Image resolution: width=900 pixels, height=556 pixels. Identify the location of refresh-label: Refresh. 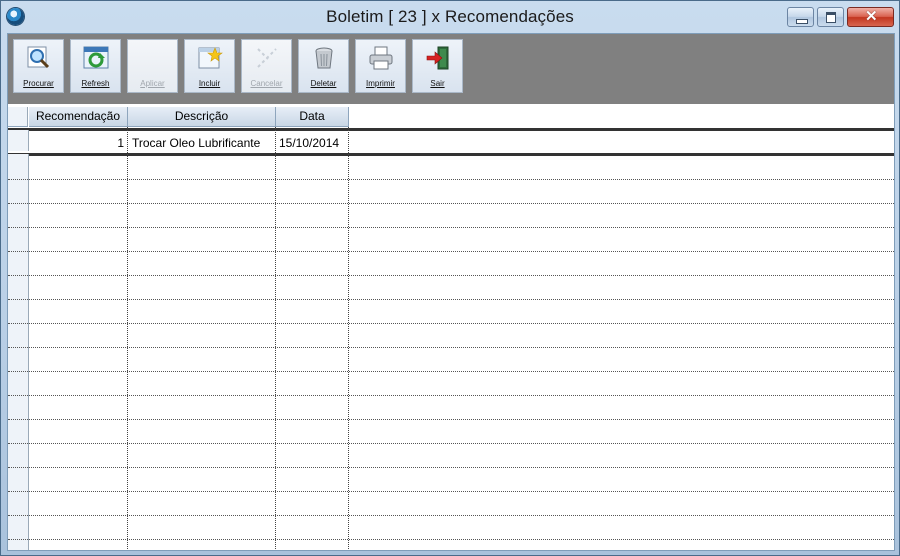
(95, 83).